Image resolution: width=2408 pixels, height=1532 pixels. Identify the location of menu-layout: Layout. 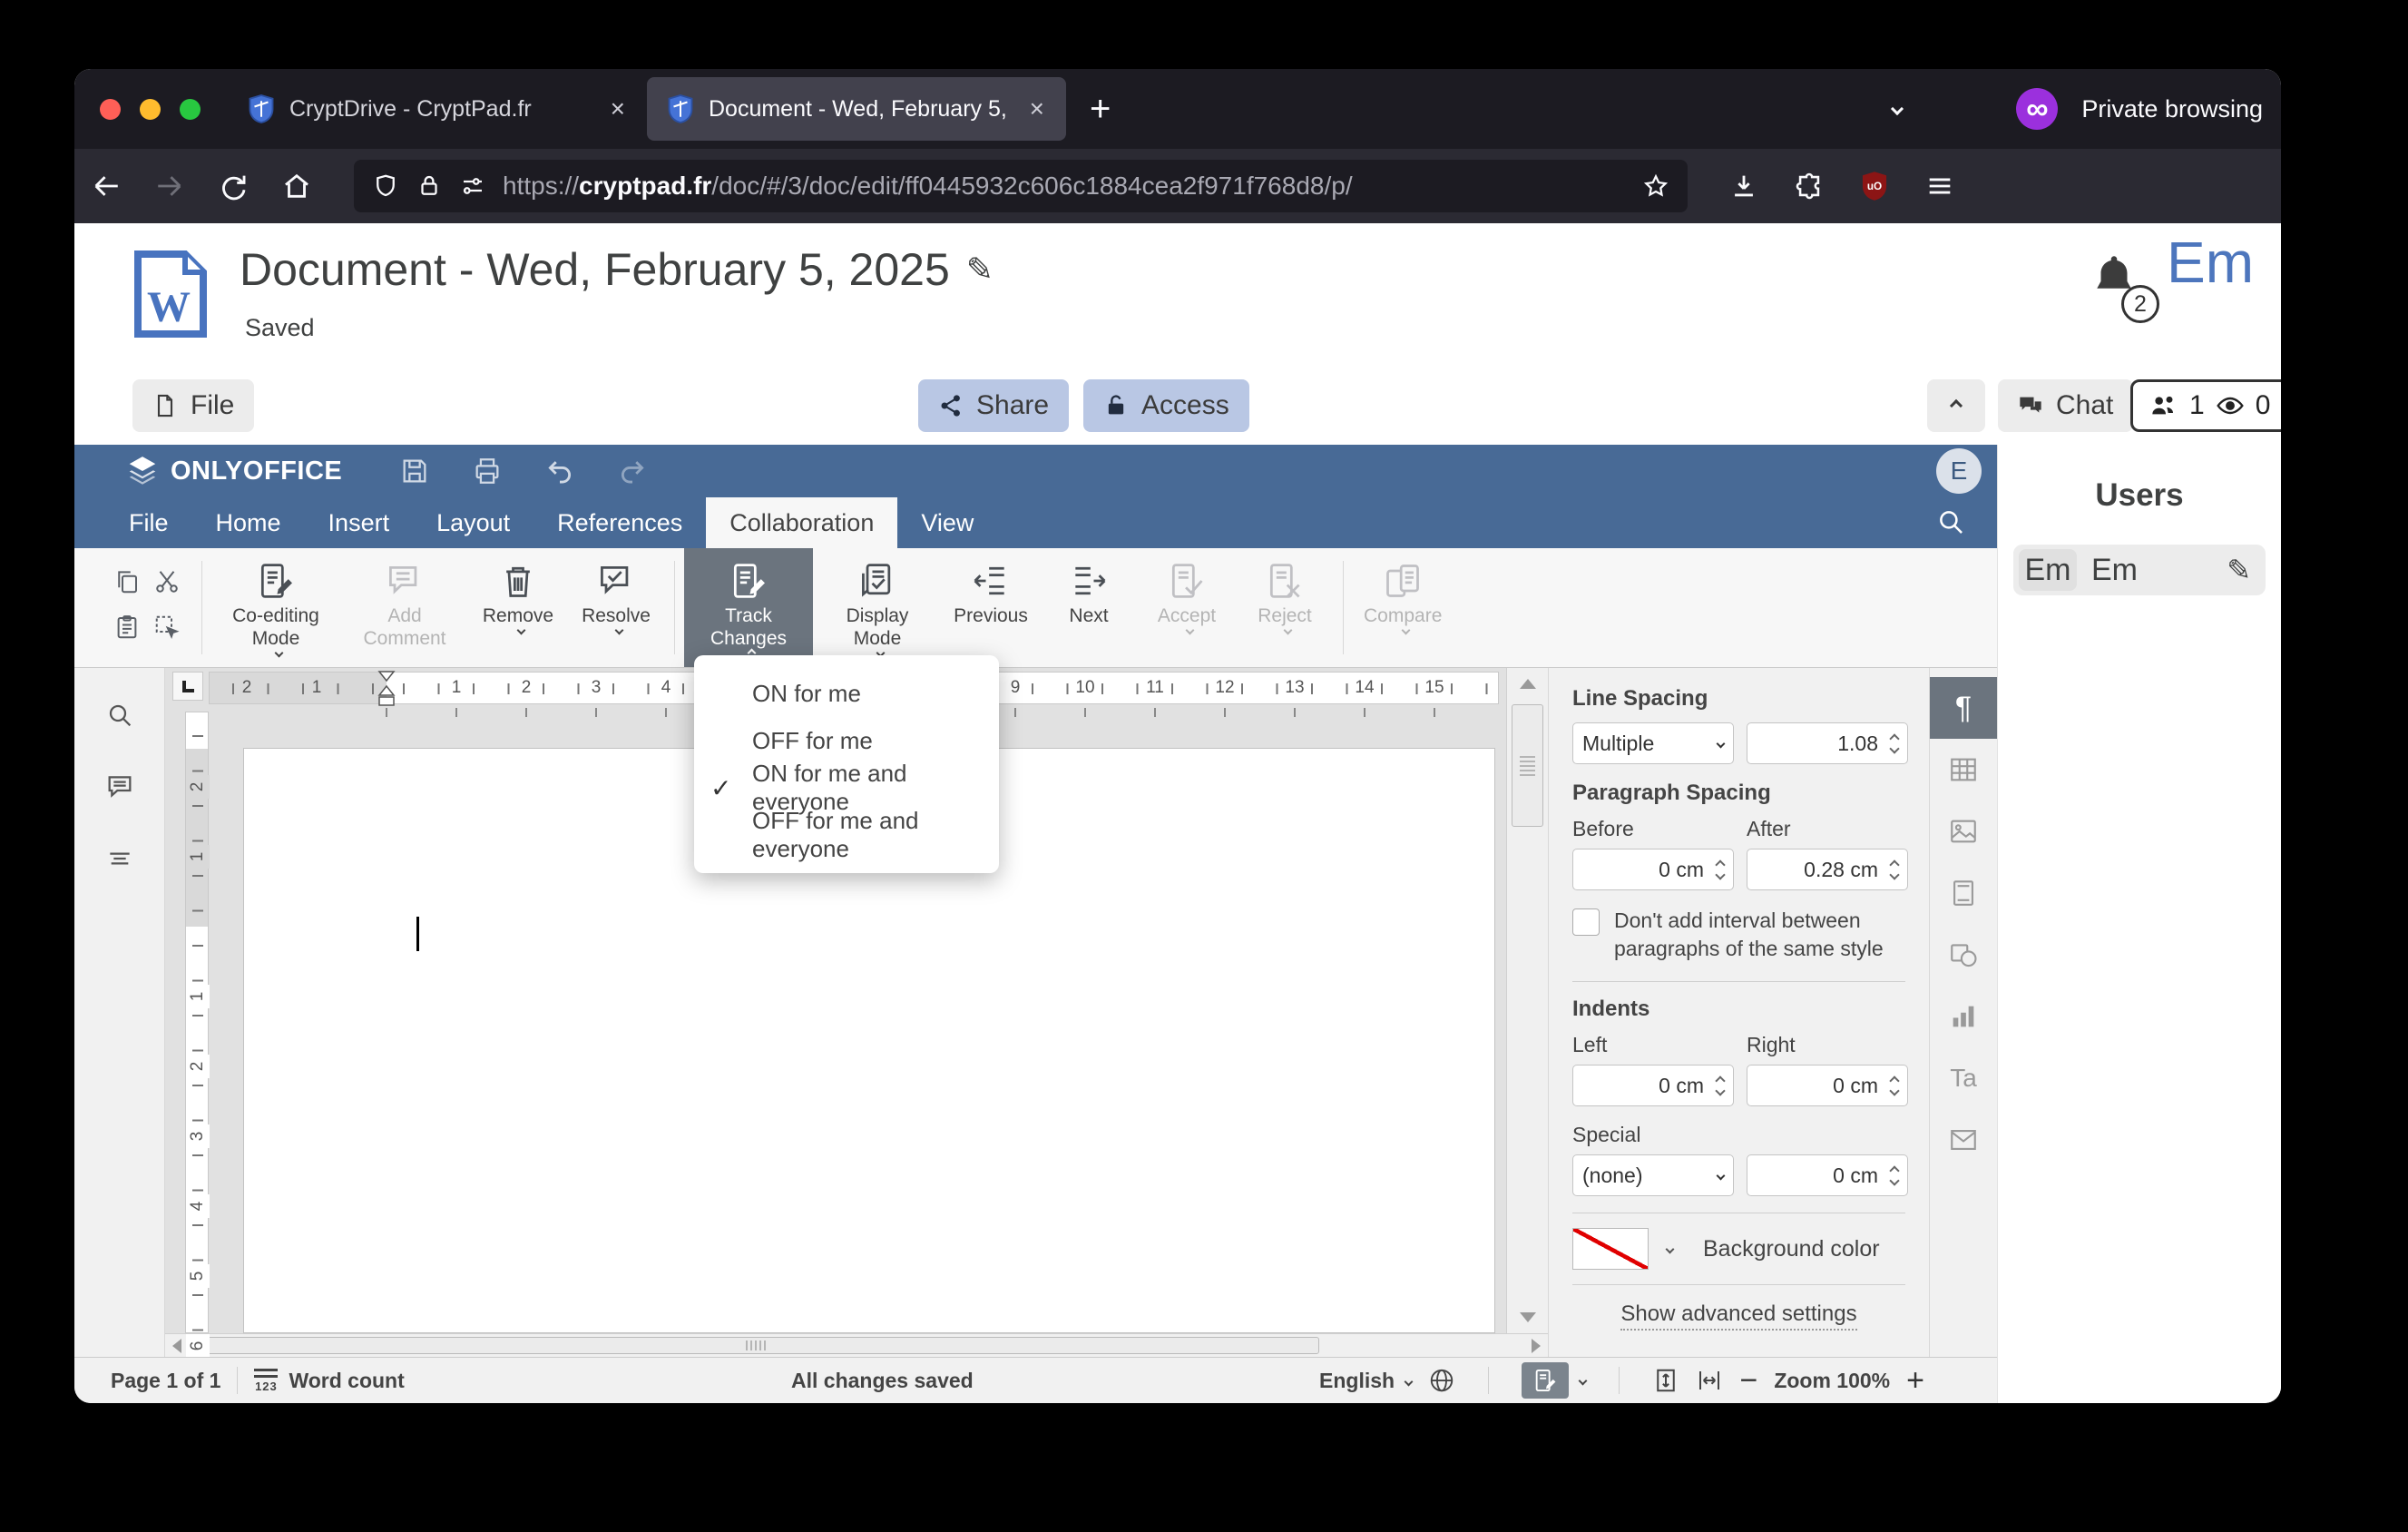
(473, 522).